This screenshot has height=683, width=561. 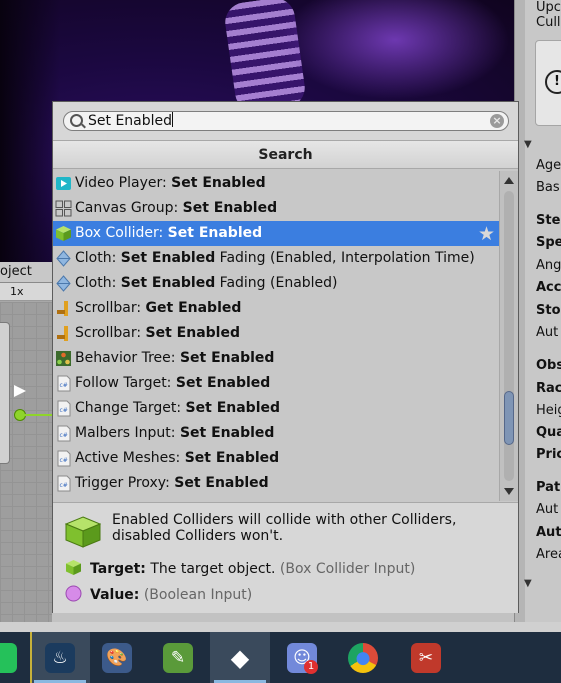 What do you see at coordinates (276, 383) in the screenshot?
I see `result-item: c# Follow Target: Set Enabled` at bounding box center [276, 383].